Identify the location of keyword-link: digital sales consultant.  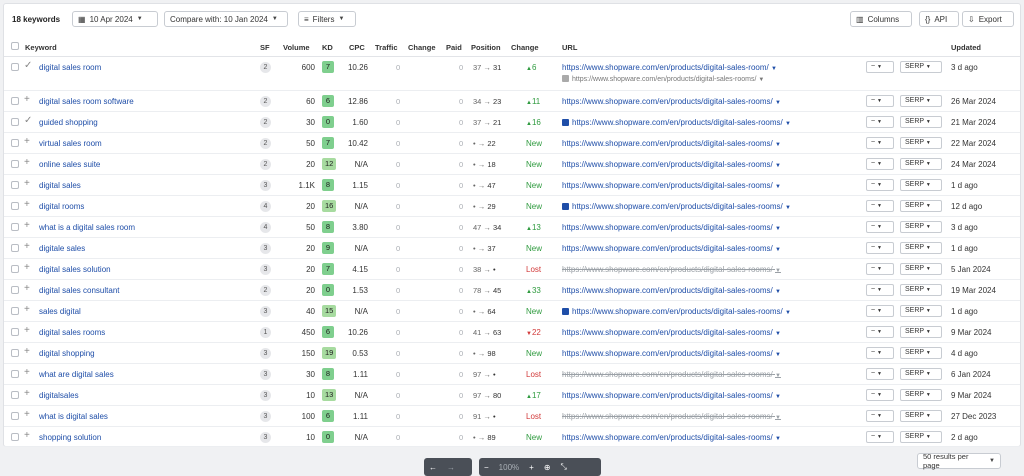
(79, 290).